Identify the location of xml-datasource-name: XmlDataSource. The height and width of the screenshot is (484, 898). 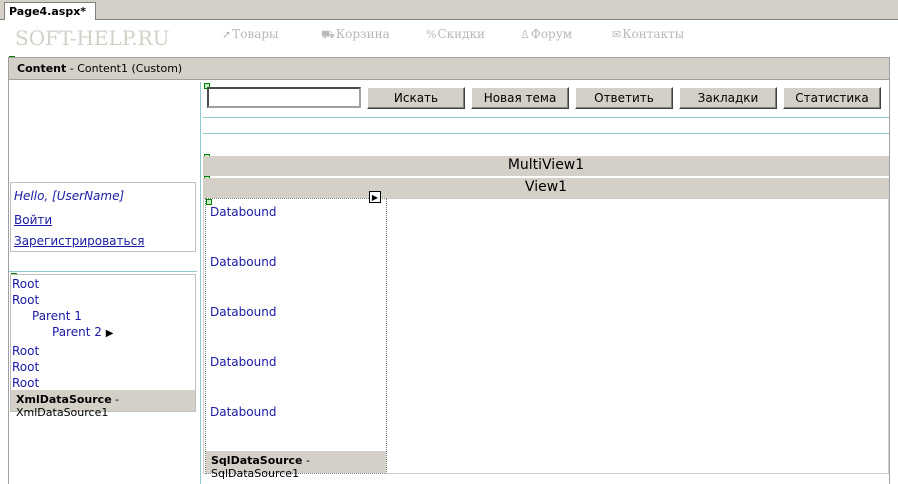
(64, 399).